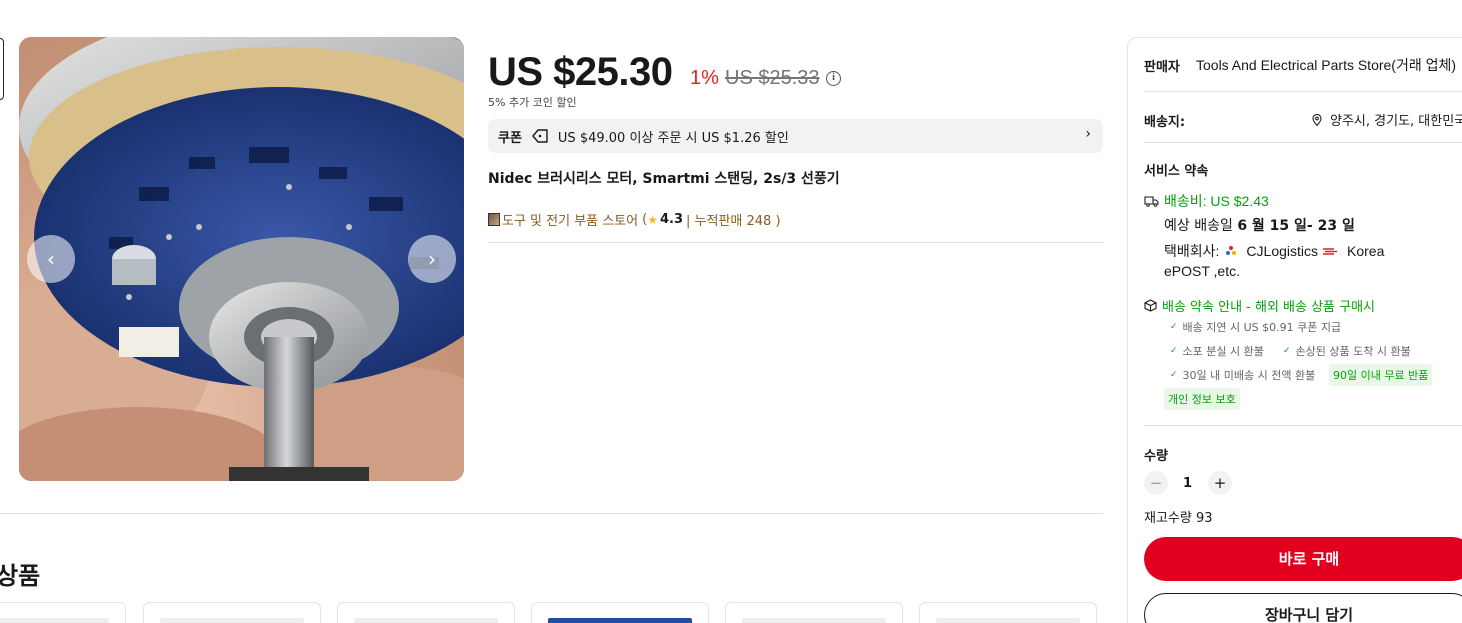  Describe the element at coordinates (1176, 171) in the screenshot. I see `service-promise-label: 서비스 약속` at that location.